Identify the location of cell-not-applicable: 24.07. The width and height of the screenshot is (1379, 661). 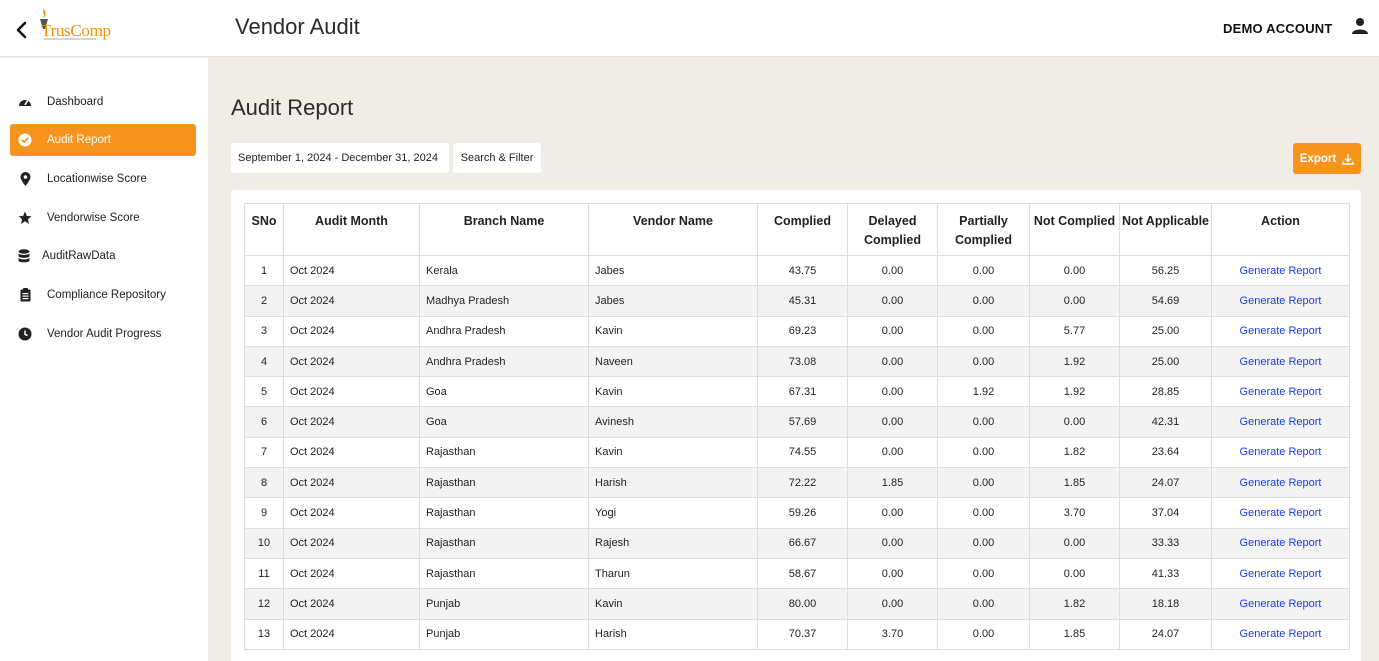
(1165, 634).